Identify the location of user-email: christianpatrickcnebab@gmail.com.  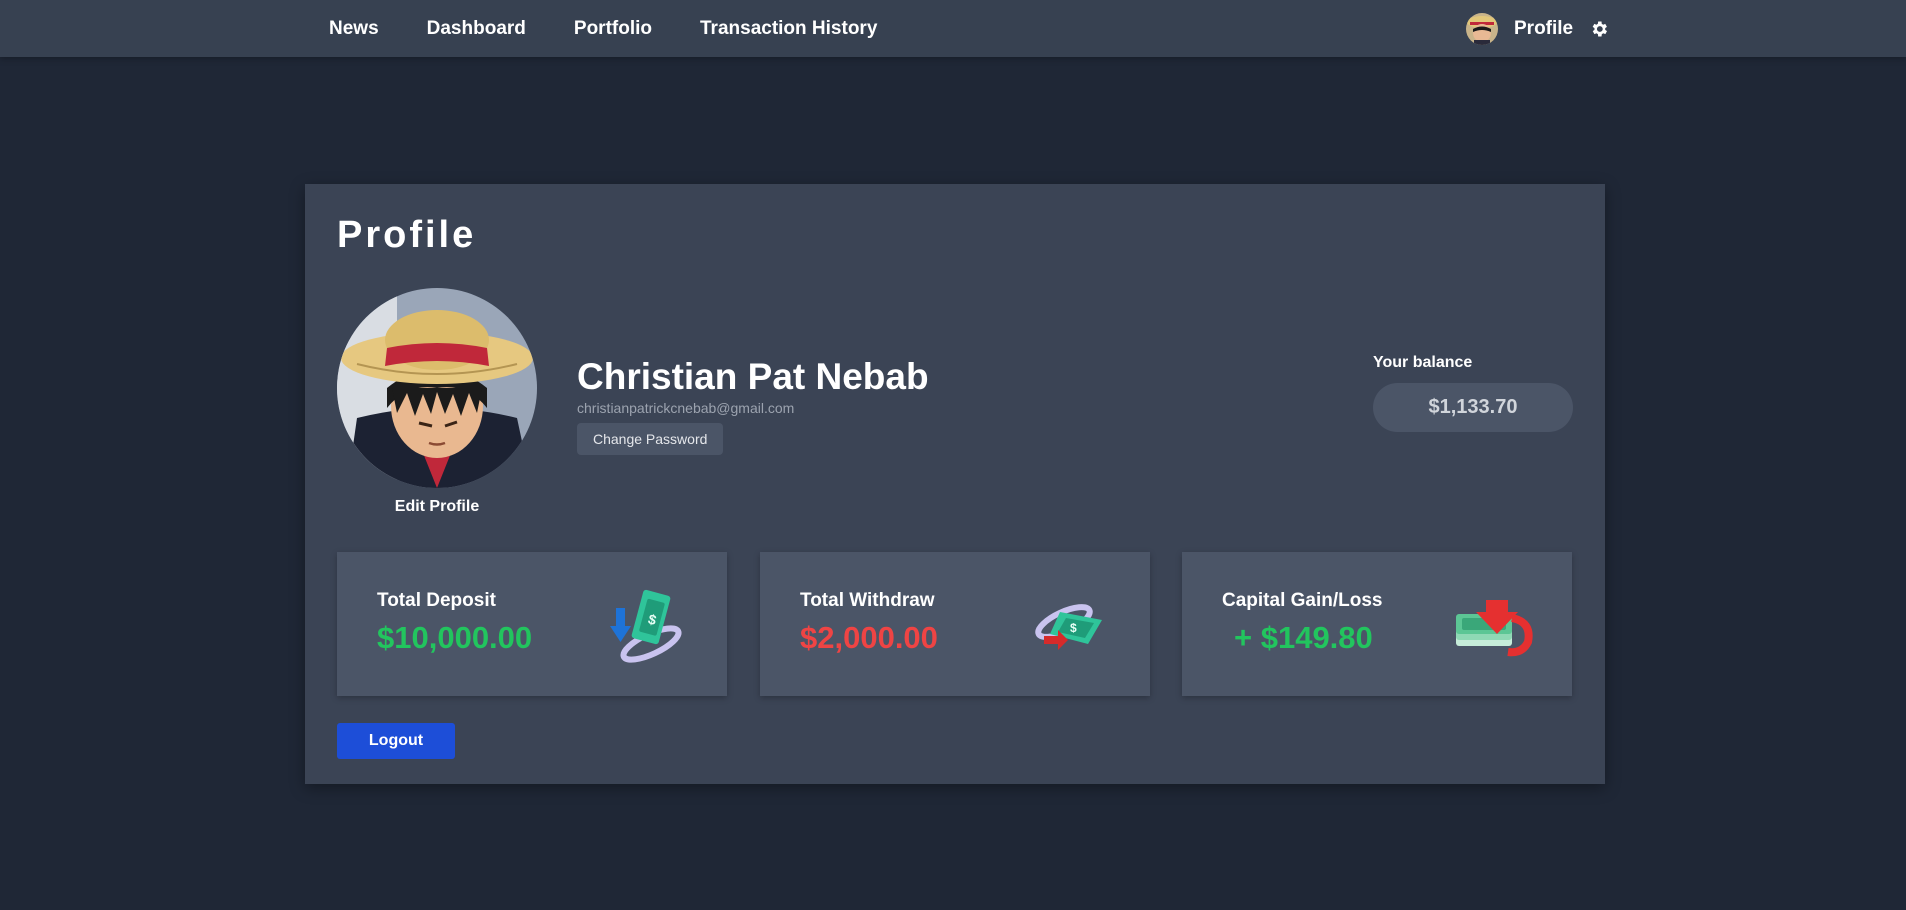
(686, 408).